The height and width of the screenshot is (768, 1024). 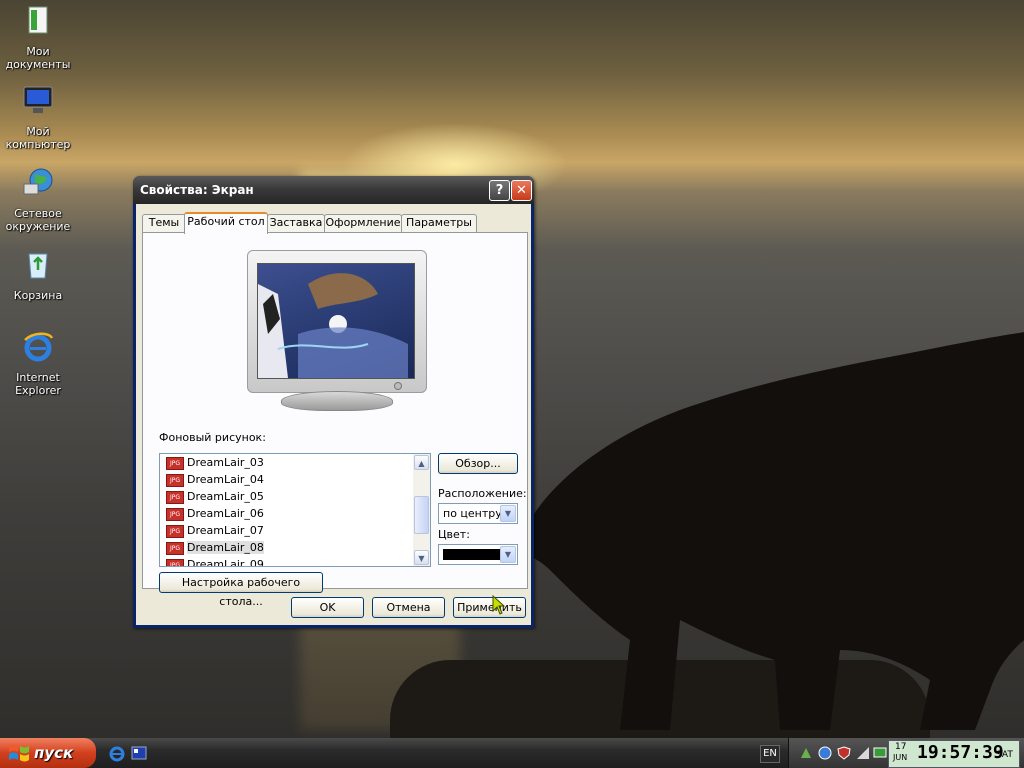 I want to click on scroll-up-icon: ▲, so click(x=421, y=462).